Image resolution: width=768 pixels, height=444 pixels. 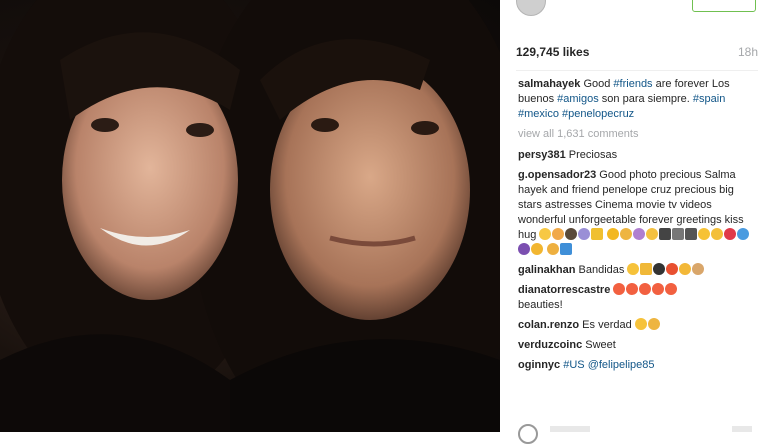 What do you see at coordinates (608, 365) in the screenshot?
I see `hashtag-link: #US @felipelipe85` at bounding box center [608, 365].